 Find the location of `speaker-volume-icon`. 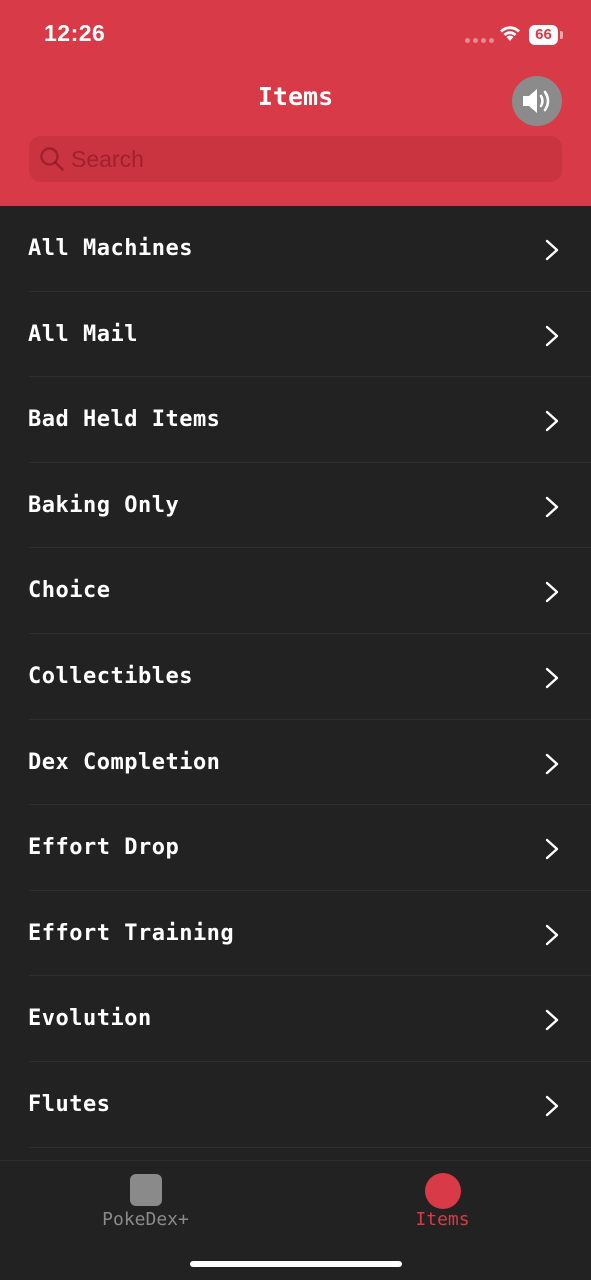

speaker-volume-icon is located at coordinates (536, 101).